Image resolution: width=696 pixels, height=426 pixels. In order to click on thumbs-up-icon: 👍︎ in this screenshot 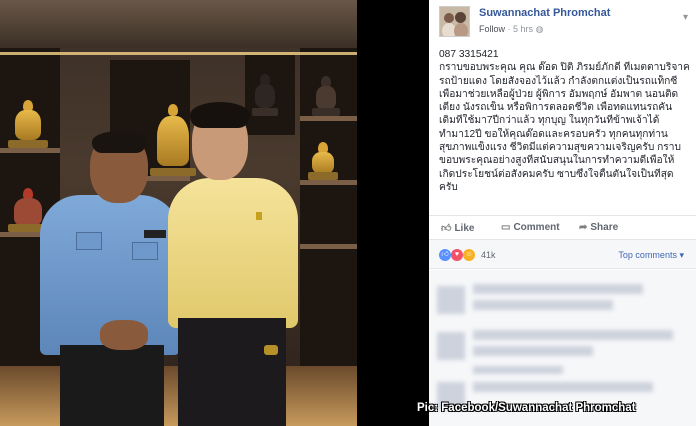, I will do `click(446, 228)`.